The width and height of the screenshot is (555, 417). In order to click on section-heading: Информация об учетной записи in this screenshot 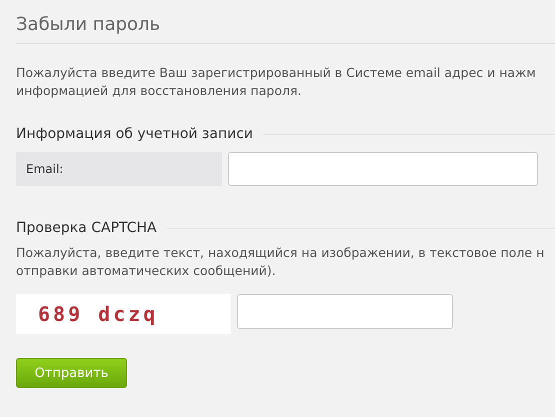, I will do `click(135, 134)`.